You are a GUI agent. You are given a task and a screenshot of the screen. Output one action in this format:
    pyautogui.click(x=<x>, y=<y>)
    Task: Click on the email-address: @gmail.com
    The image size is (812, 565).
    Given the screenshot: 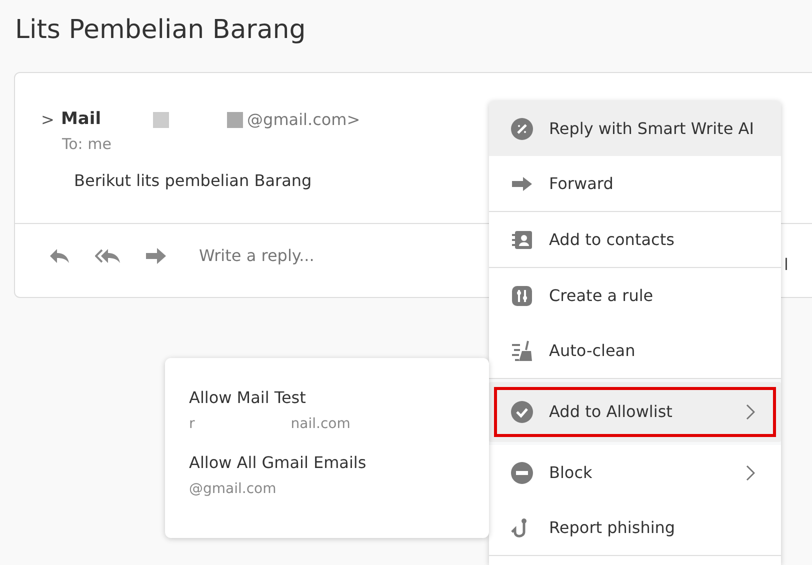 What is the action you would take?
    pyautogui.click(x=232, y=489)
    